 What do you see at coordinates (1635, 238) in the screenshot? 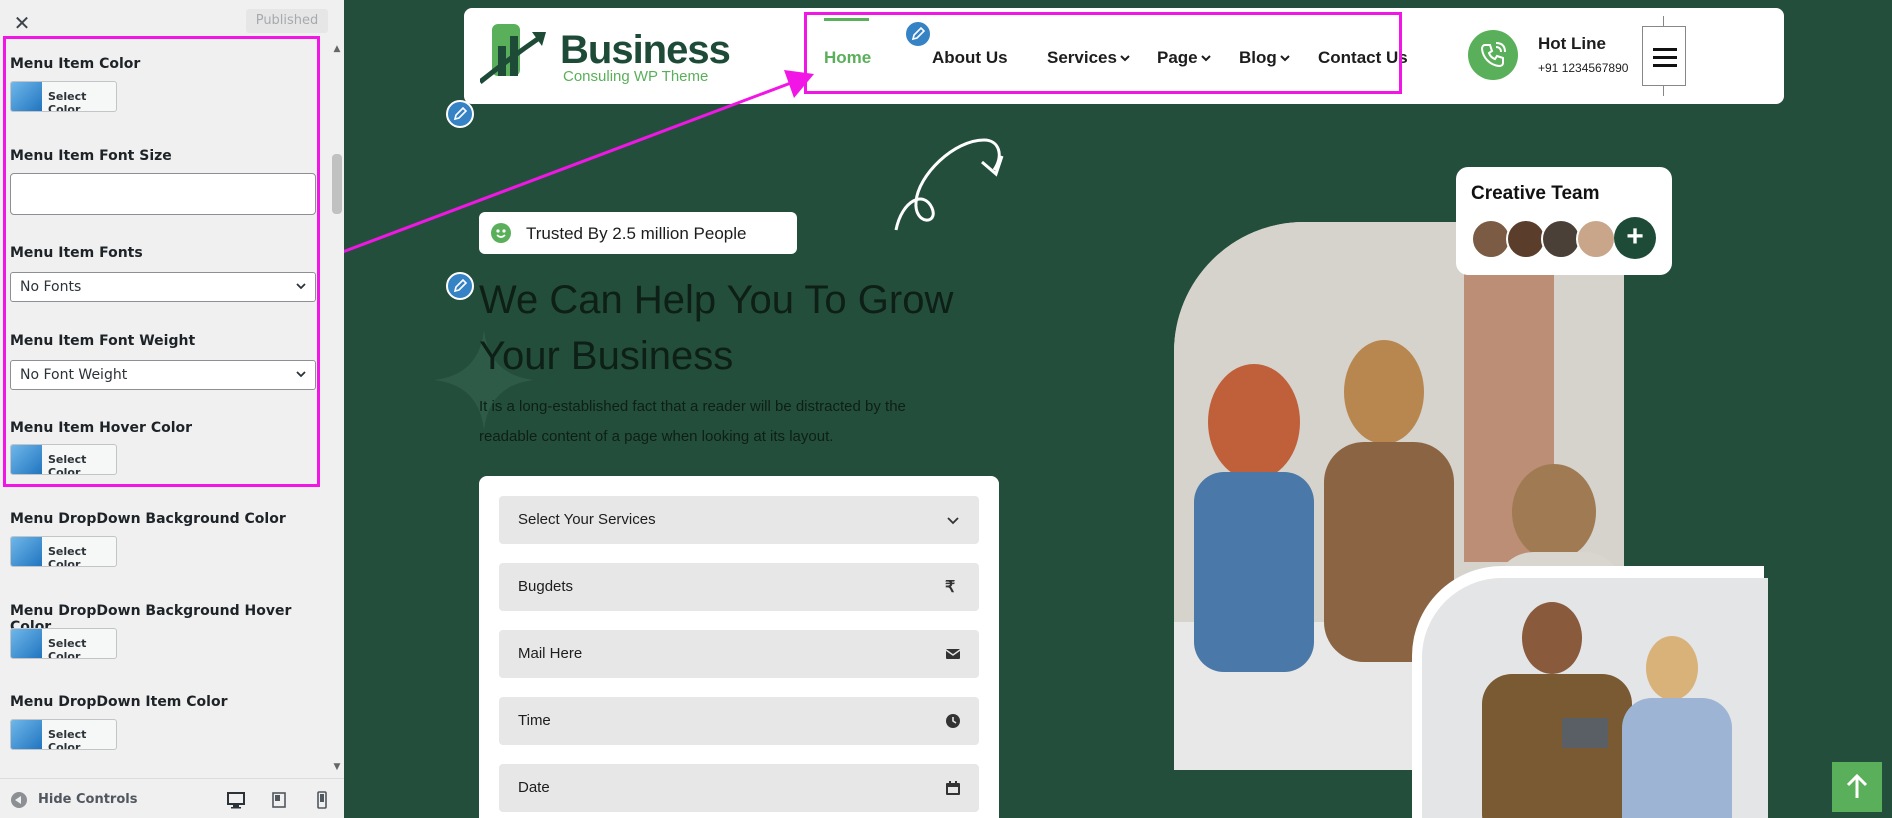
I see `add-team-member-button: +` at bounding box center [1635, 238].